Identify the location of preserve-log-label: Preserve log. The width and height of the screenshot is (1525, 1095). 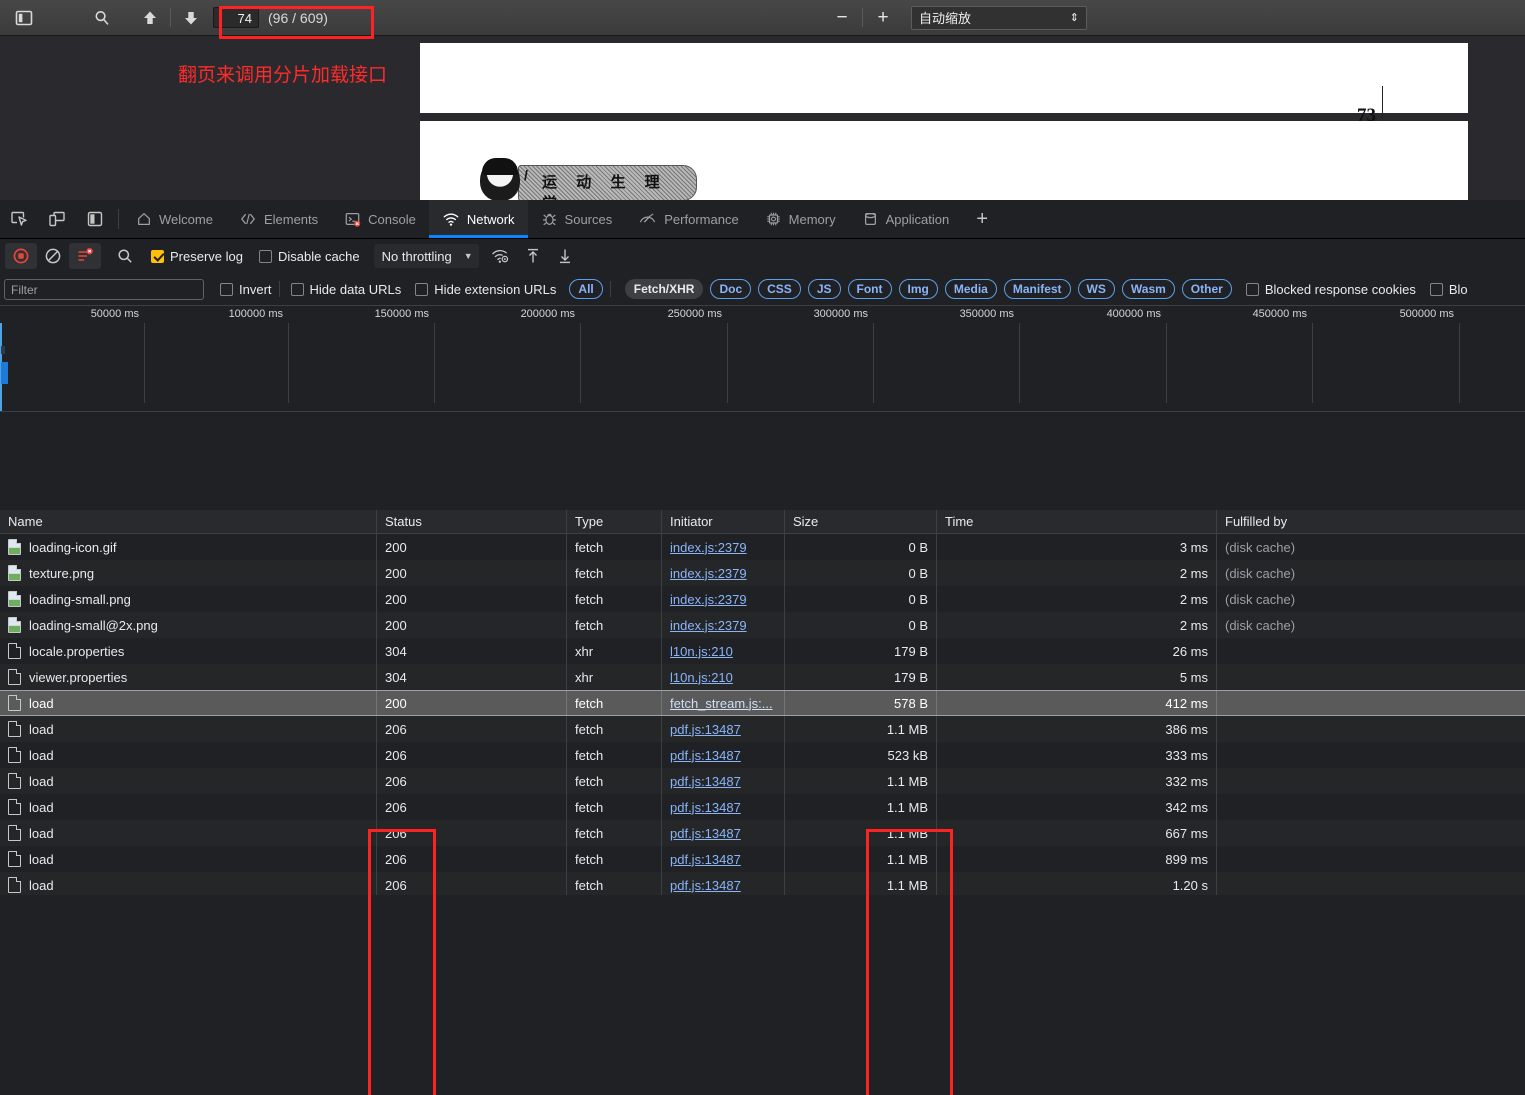
(206, 256).